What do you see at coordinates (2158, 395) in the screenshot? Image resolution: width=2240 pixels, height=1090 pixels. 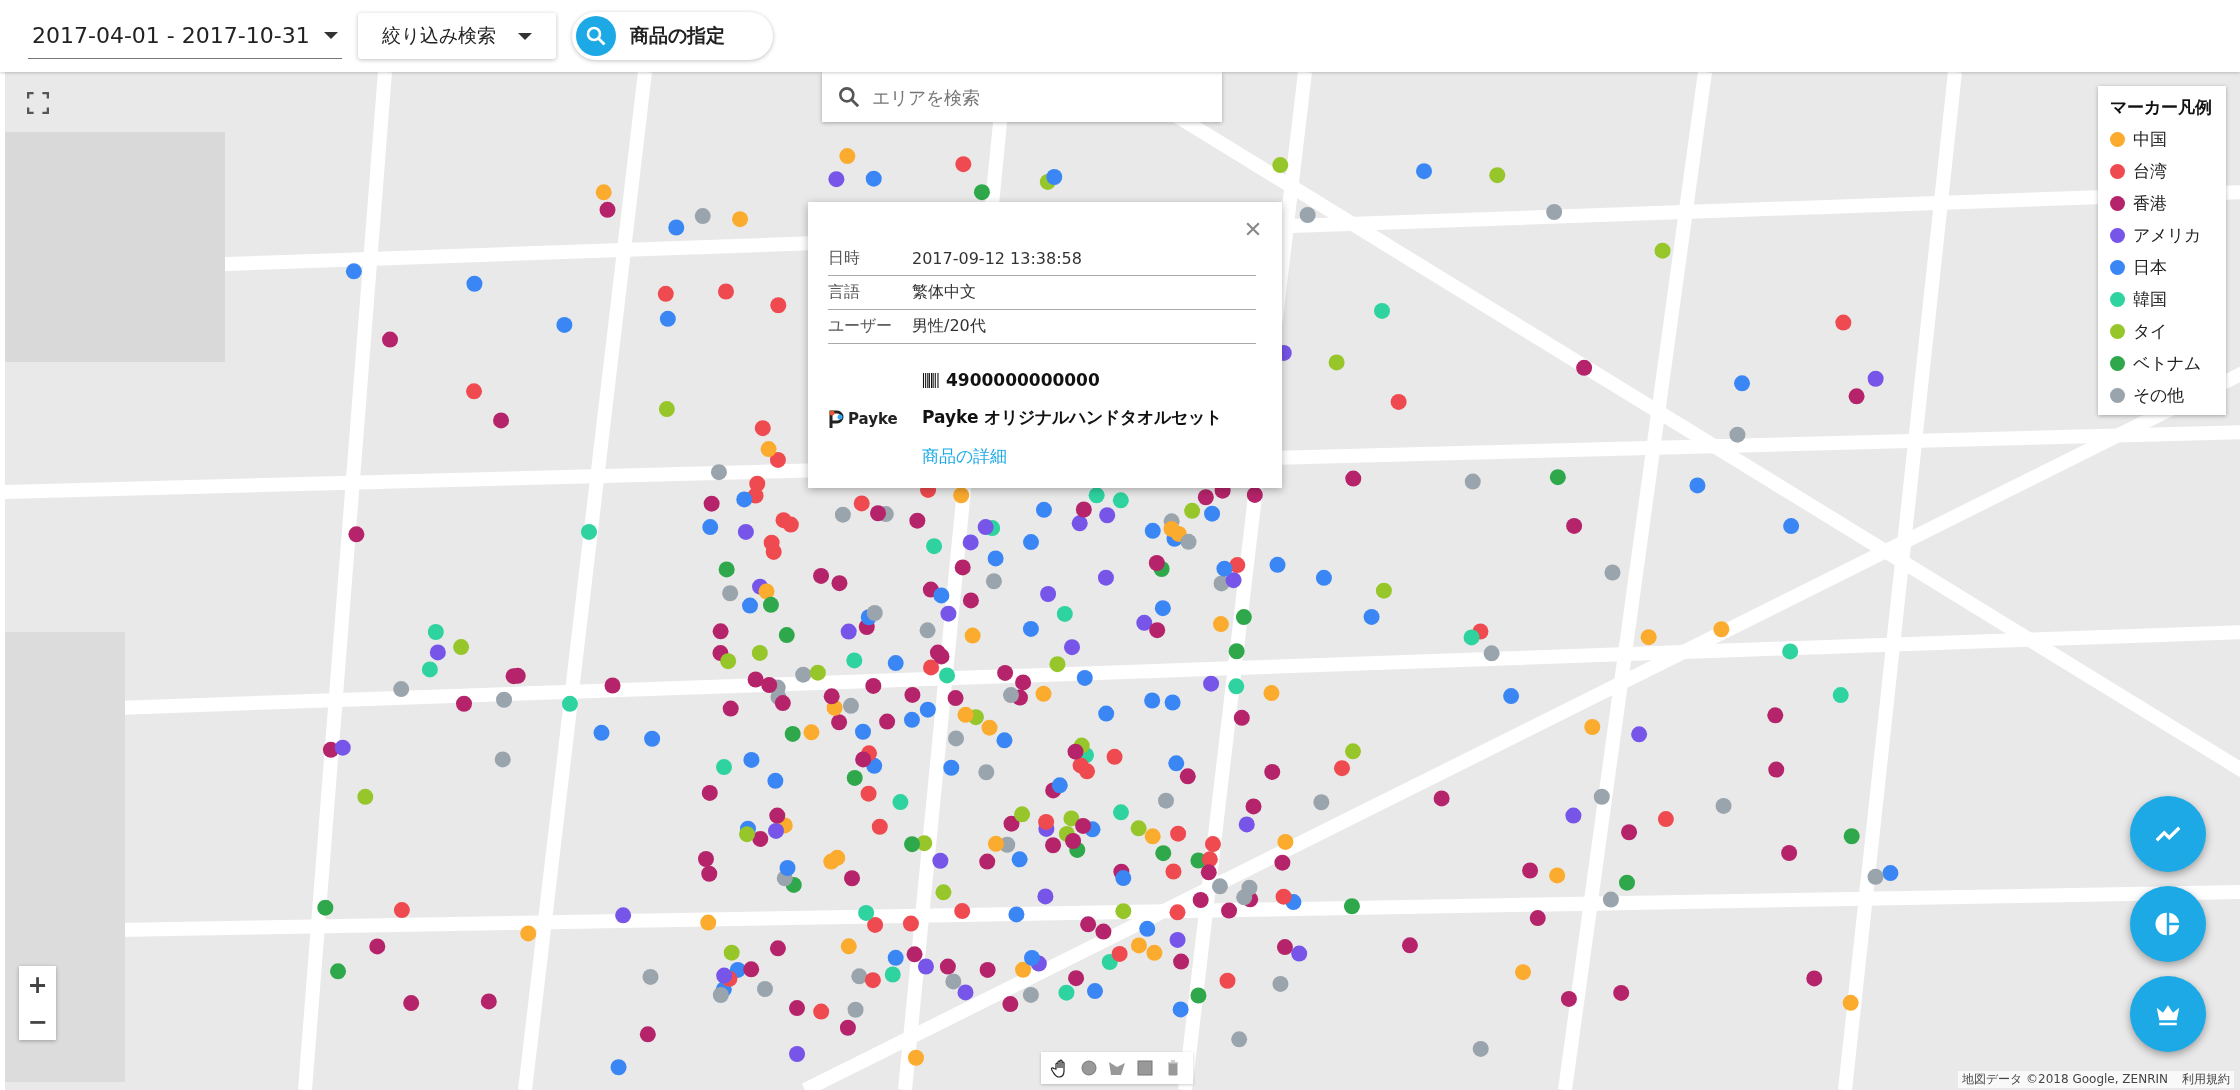 I see `legend-label: その他` at bounding box center [2158, 395].